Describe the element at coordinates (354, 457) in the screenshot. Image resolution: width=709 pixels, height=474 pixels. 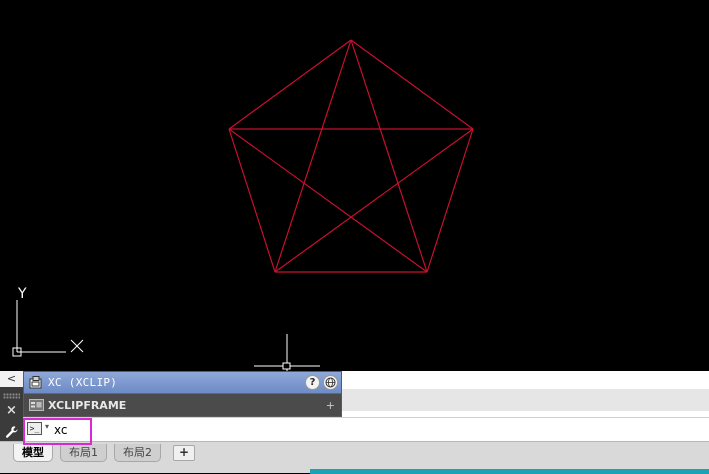
I see `layout-tab-bar: 模型 布局1 布局2 +` at that location.